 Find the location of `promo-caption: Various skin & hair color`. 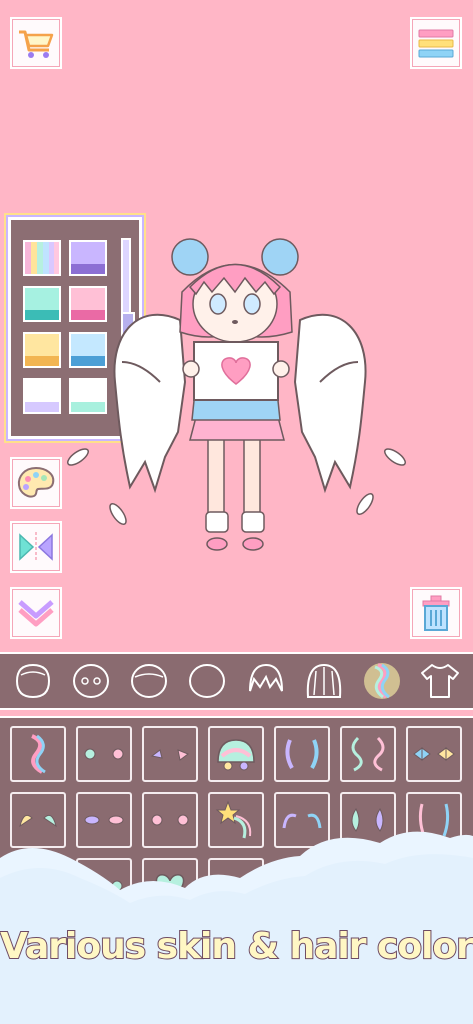

promo-caption: Various skin & hair color is located at coordinates (236, 946).